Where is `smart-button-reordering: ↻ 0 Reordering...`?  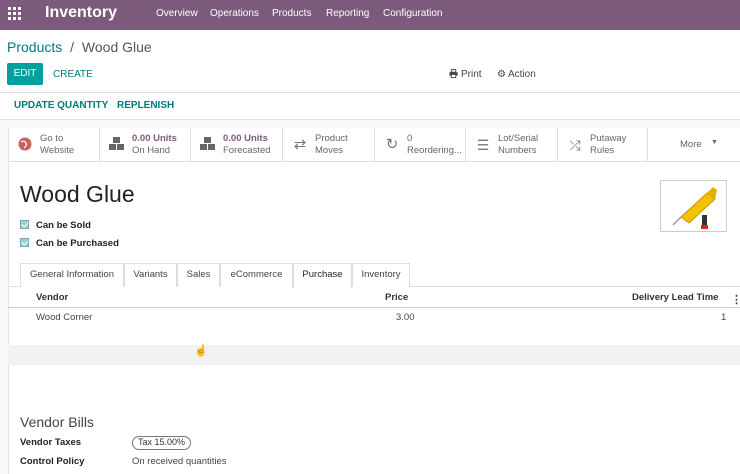
smart-button-reordering: ↻ 0 Reordering... is located at coordinates (420, 145).